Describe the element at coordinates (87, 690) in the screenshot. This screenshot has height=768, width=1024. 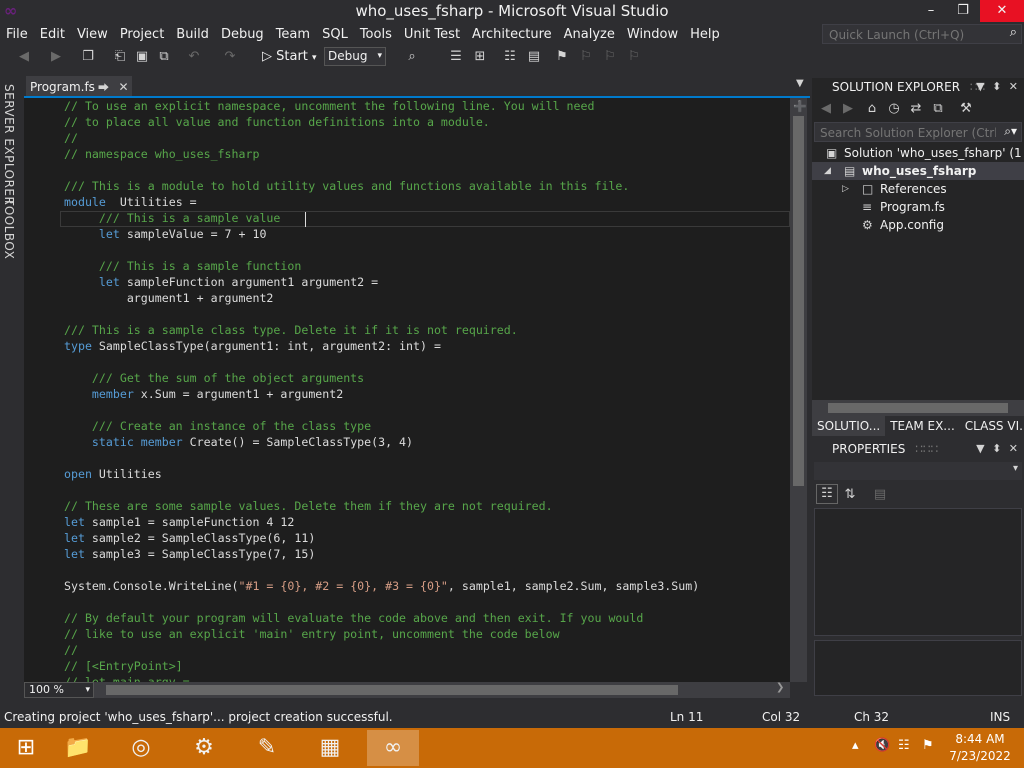
I see `chevron-down-icon: ▾` at that location.